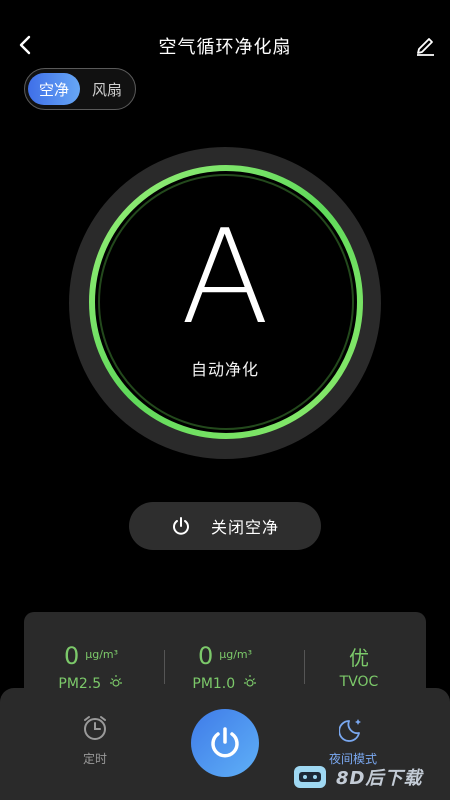 Image resolution: width=450 pixels, height=800 pixels. I want to click on turn-off-label: 关闭空净, so click(244, 527).